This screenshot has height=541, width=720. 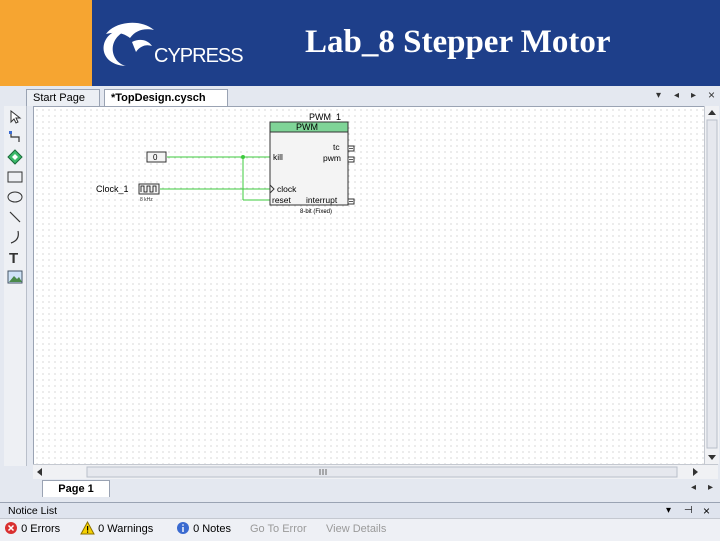 What do you see at coordinates (15, 137) in the screenshot?
I see `wire-tool-icon` at bounding box center [15, 137].